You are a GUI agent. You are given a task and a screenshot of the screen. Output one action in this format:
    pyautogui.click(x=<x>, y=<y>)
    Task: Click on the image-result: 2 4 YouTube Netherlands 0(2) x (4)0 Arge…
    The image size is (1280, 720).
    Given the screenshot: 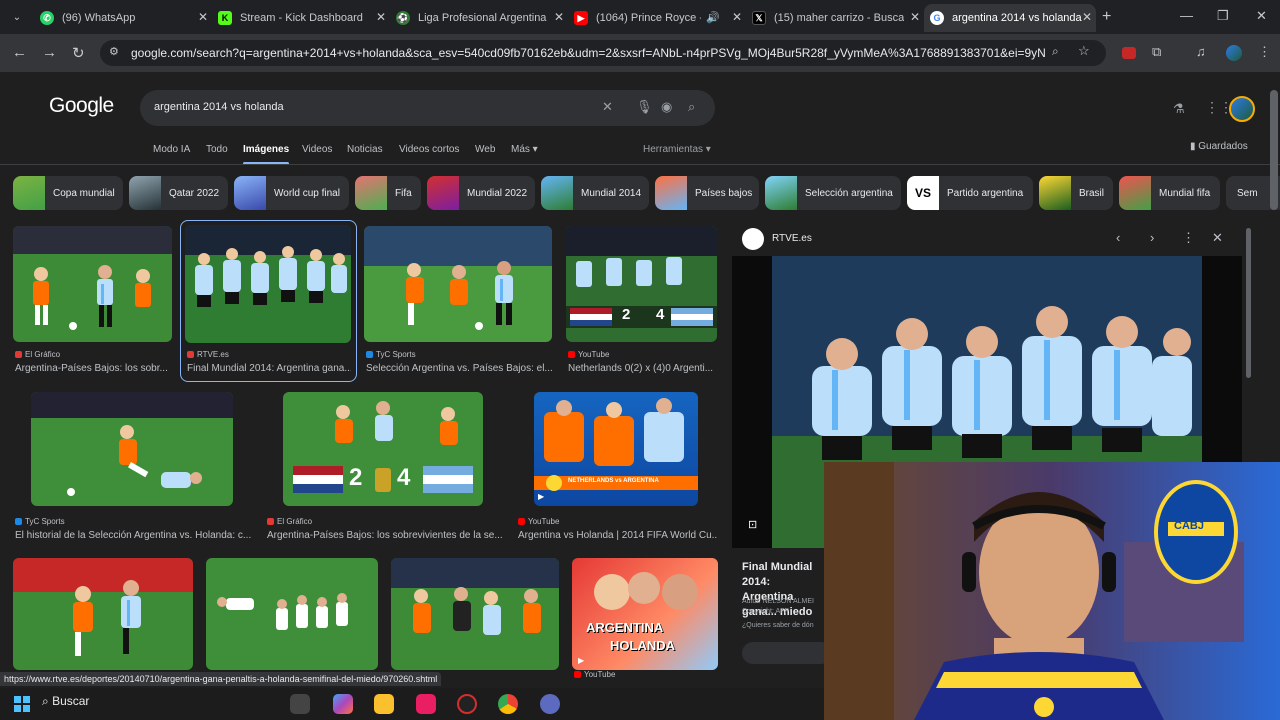 What is the action you would take?
    pyautogui.click(x=642, y=301)
    